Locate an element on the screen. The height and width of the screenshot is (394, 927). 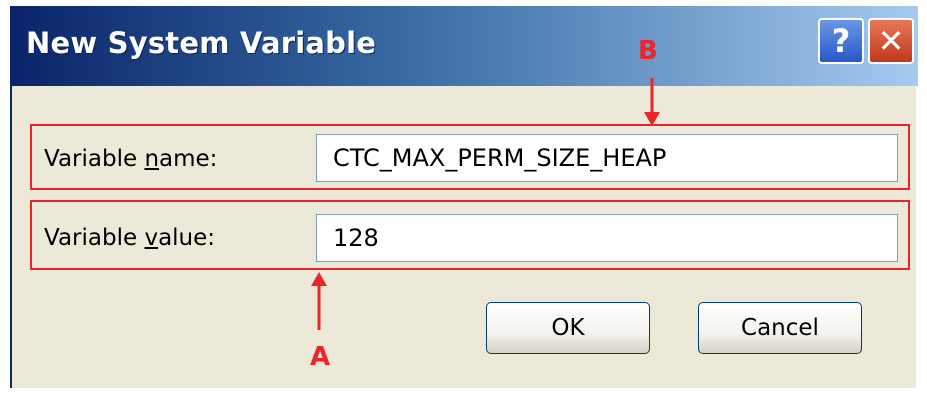
cancel-button: Cancel is located at coordinates (780, 328).